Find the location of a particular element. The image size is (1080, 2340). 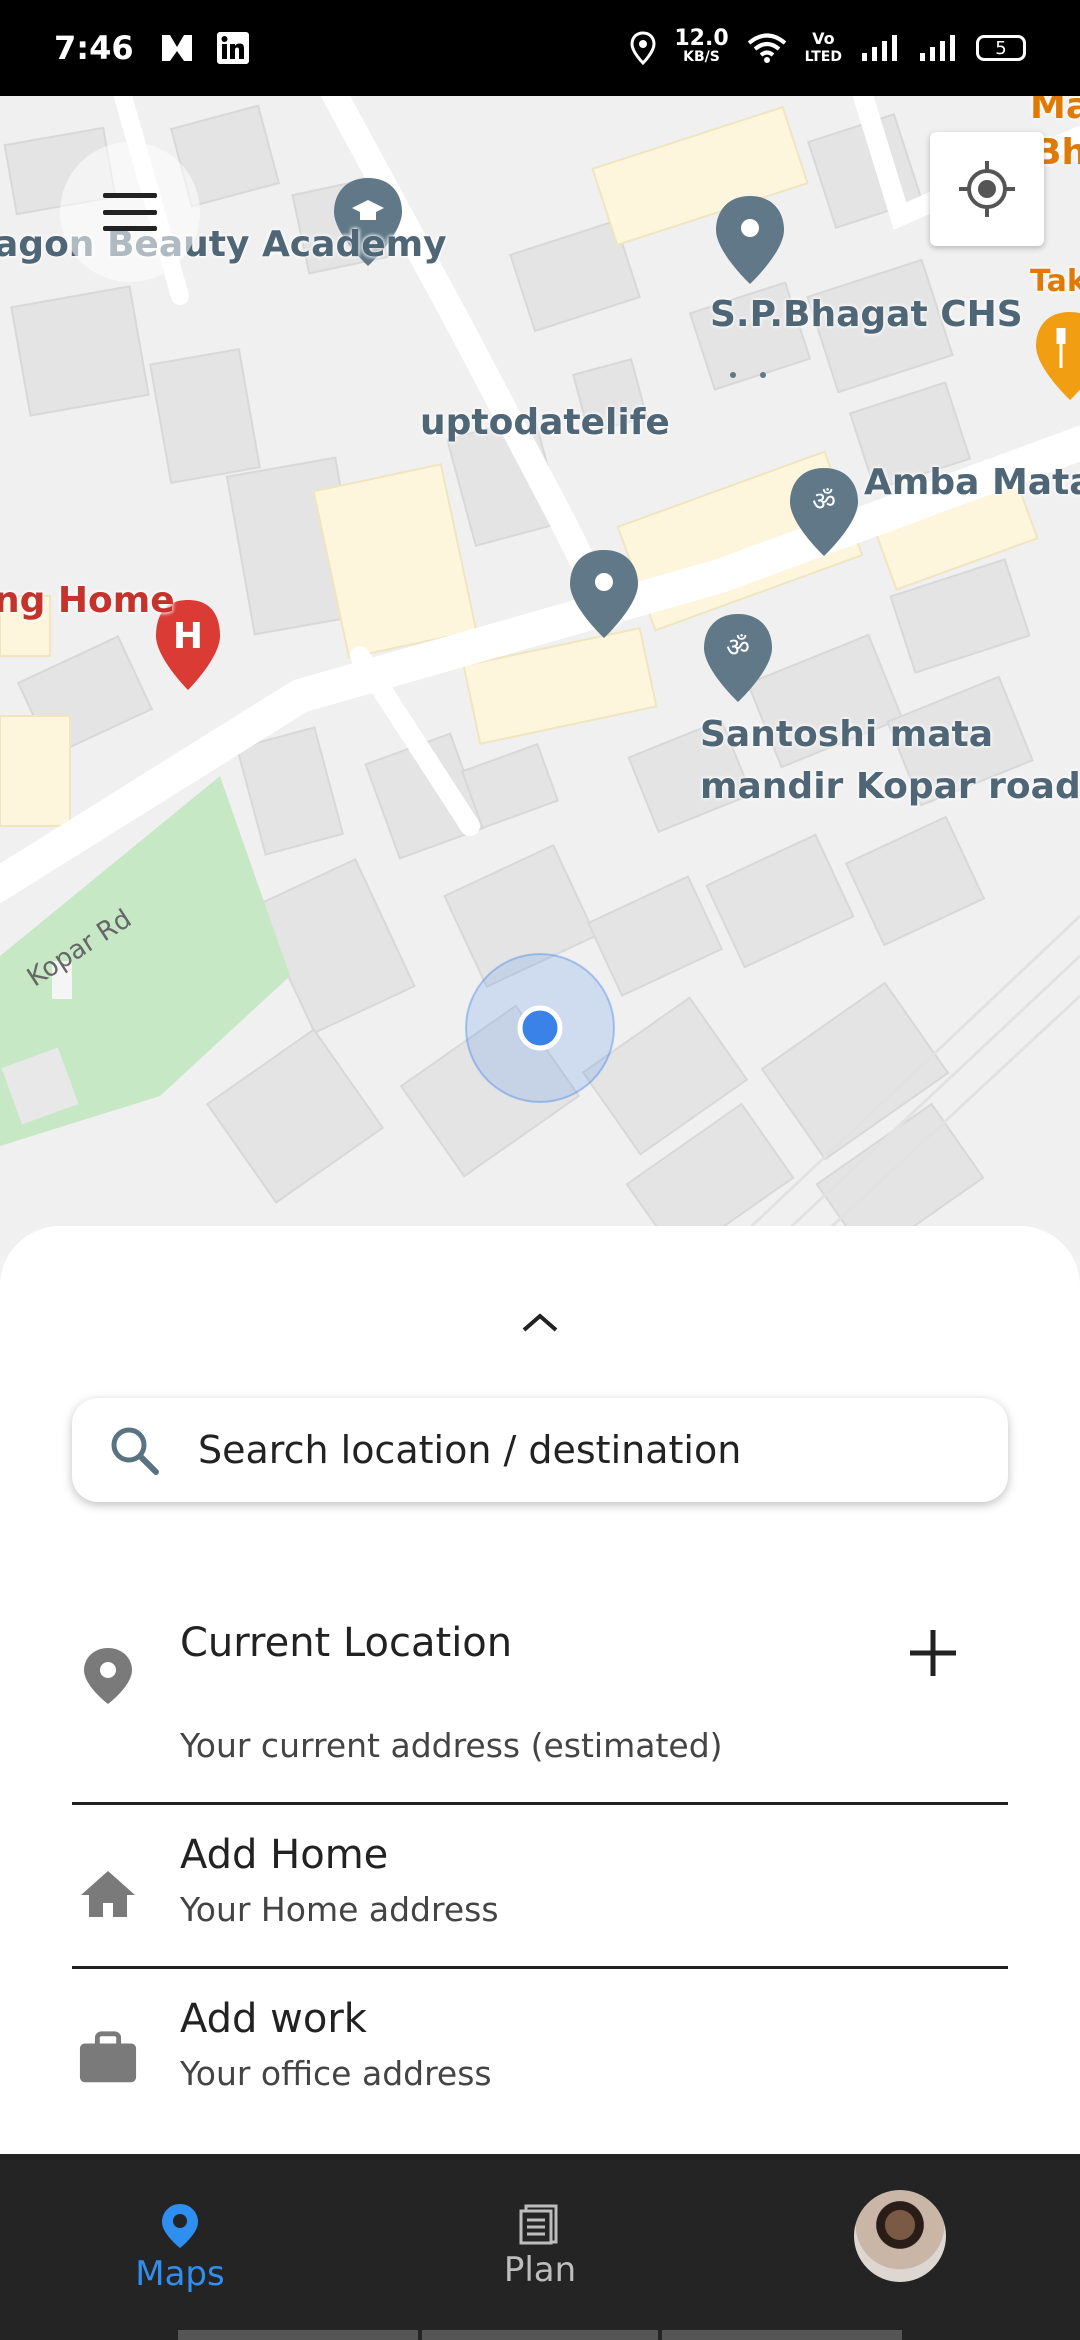

net-speed: 12.0 KB/S is located at coordinates (701, 46).